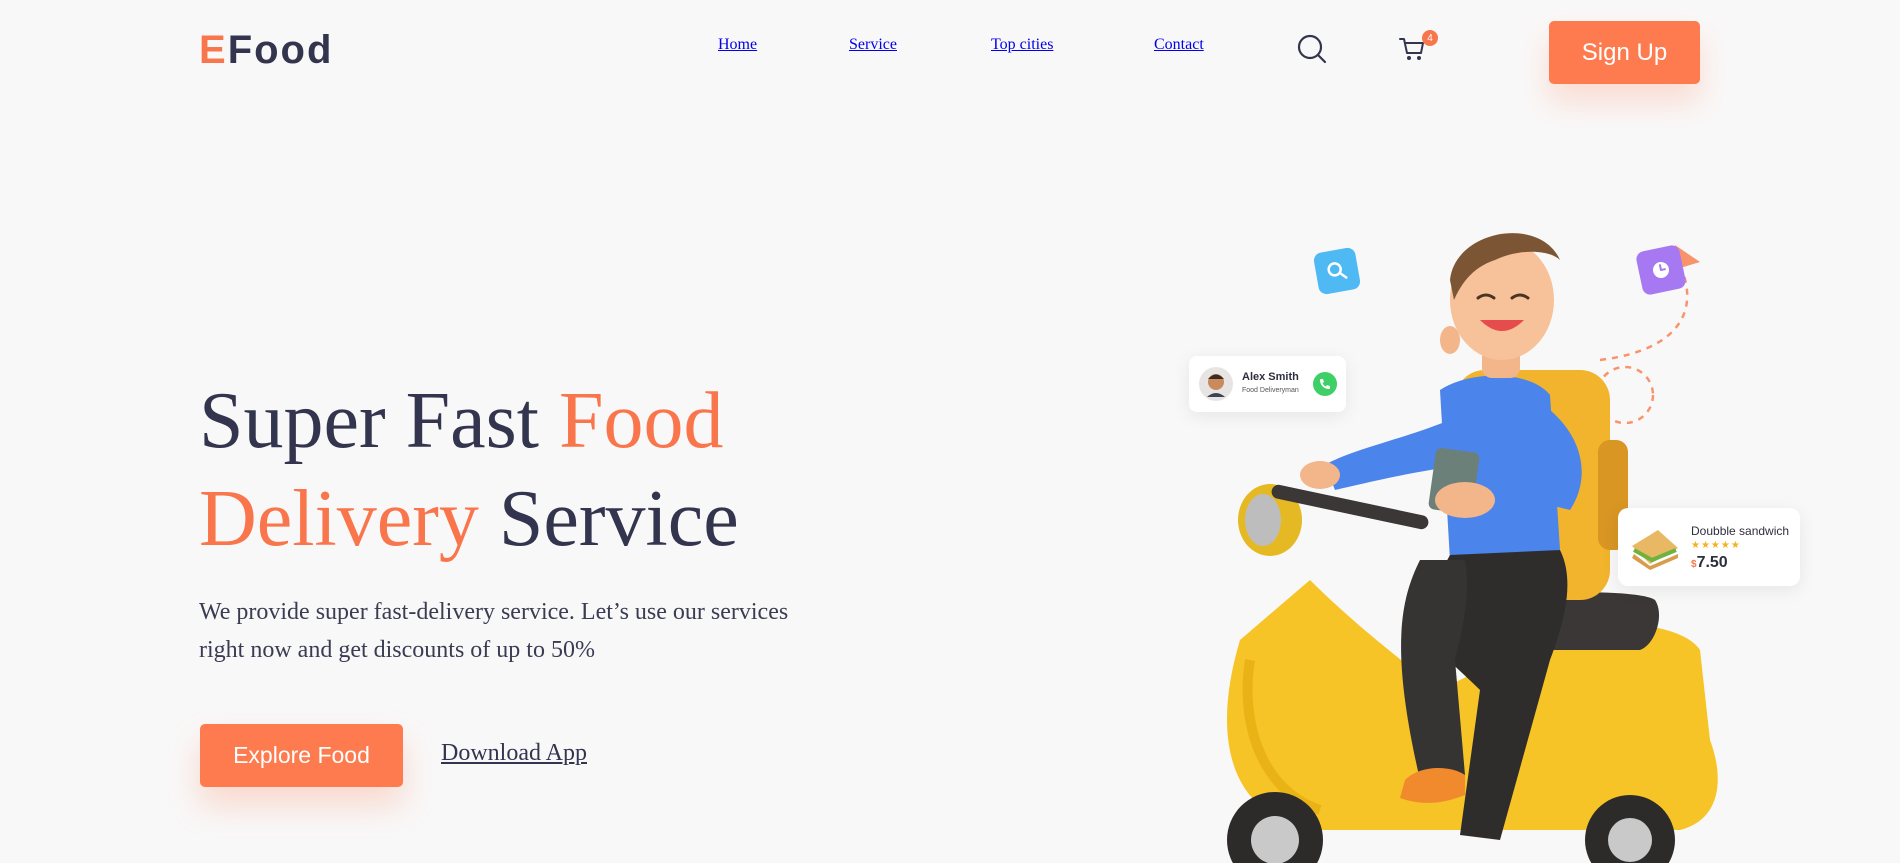 This screenshot has height=863, width=1900. Describe the element at coordinates (1418, 48) in the screenshot. I see `cart-button: 4` at that location.